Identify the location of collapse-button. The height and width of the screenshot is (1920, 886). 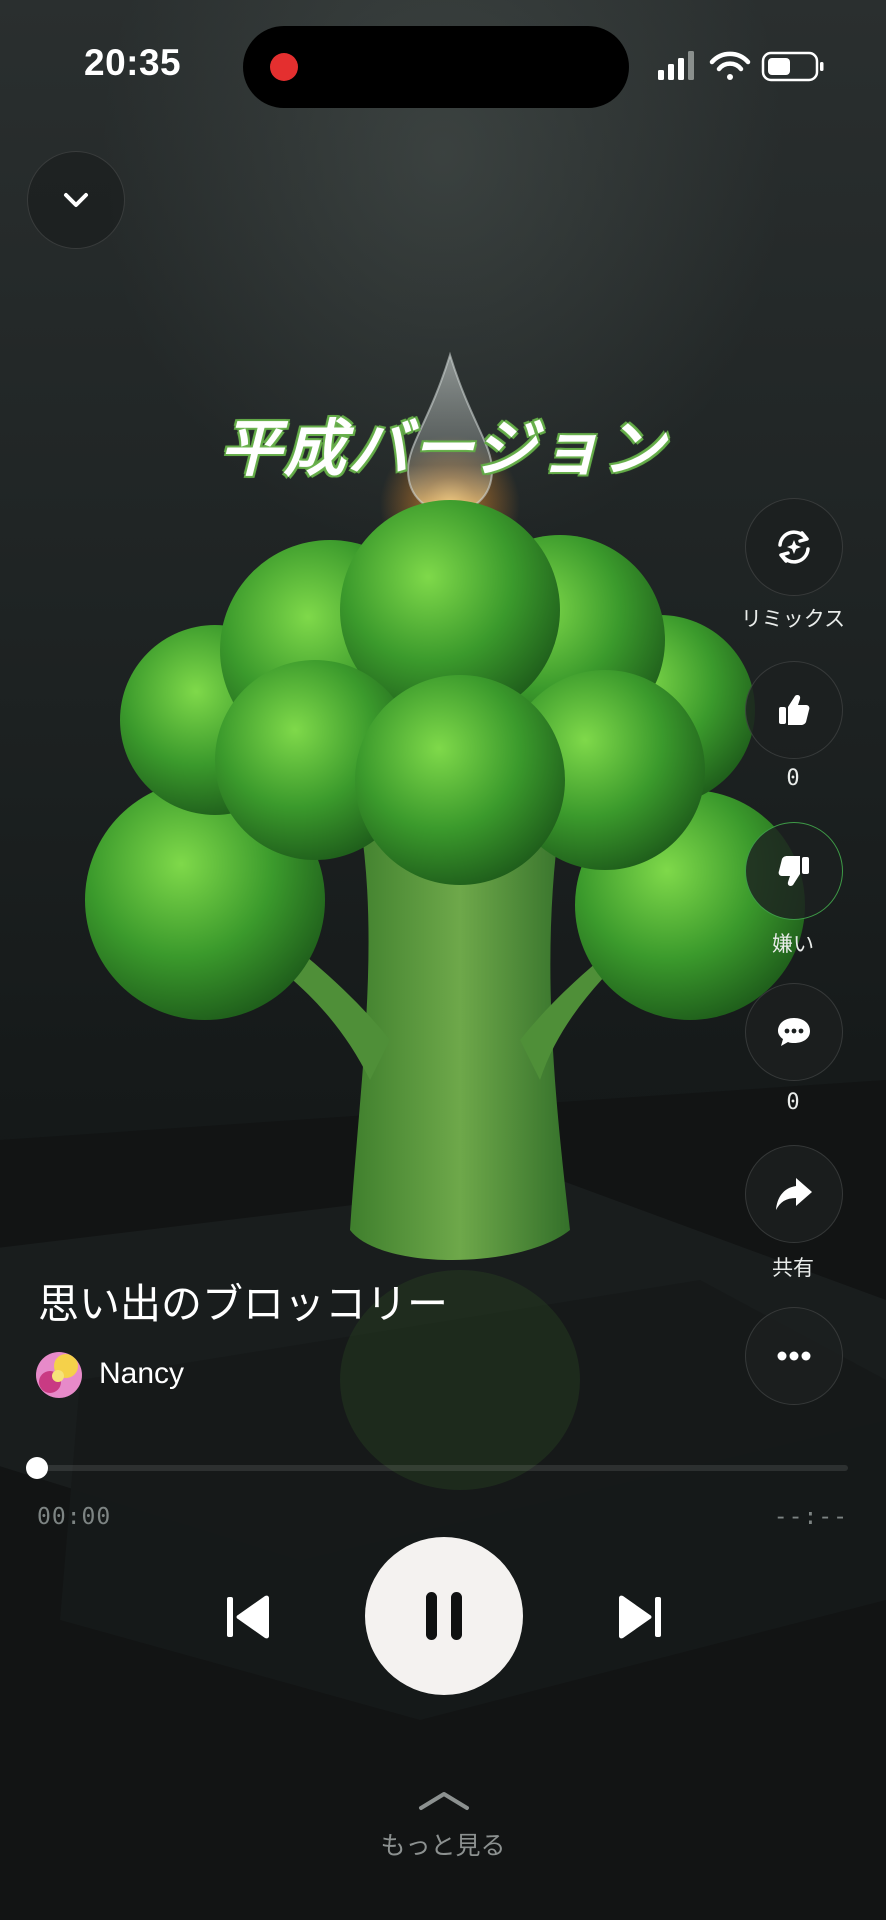
(76, 200).